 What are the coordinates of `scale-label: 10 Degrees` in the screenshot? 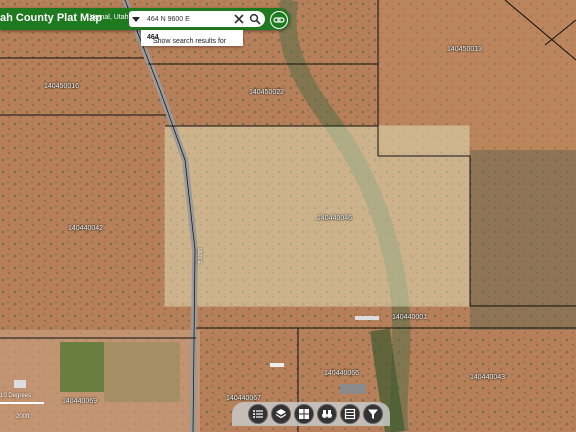 It's located at (16, 396).